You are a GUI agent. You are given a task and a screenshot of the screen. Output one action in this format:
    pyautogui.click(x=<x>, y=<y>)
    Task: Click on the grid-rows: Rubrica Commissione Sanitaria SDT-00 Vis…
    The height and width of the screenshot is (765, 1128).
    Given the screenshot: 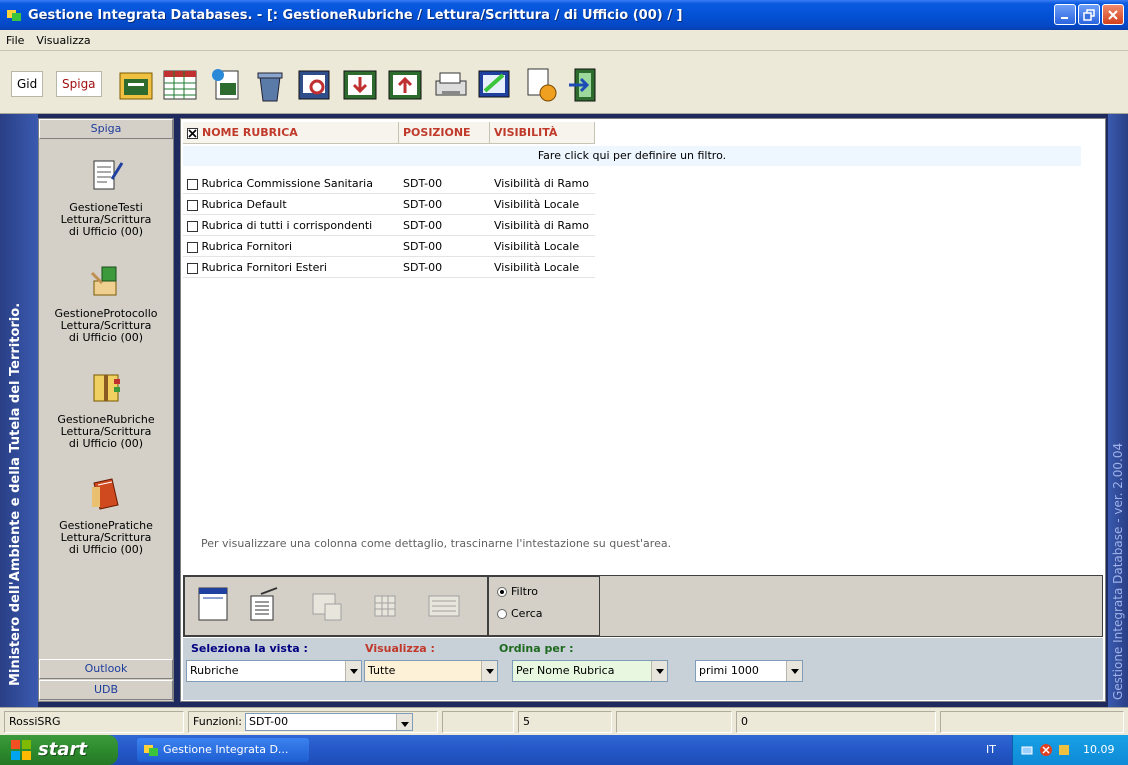 What is the action you would take?
    pyautogui.click(x=389, y=225)
    